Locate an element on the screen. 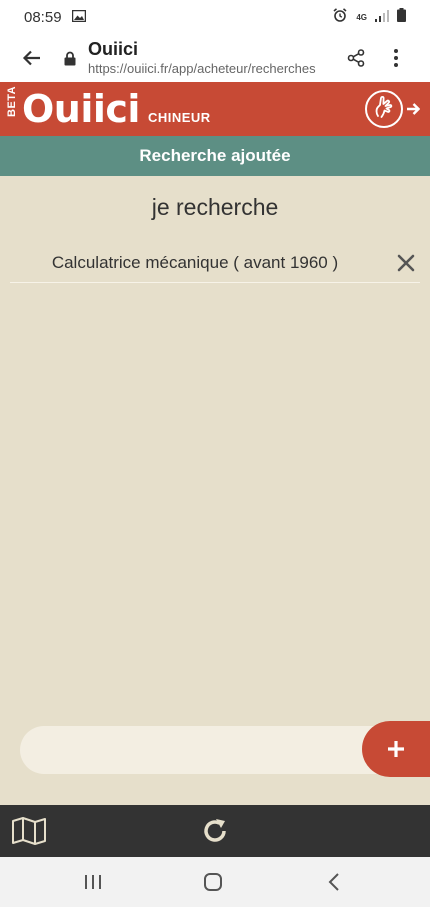  notification-banner: Recherche ajoutée is located at coordinates (215, 156).